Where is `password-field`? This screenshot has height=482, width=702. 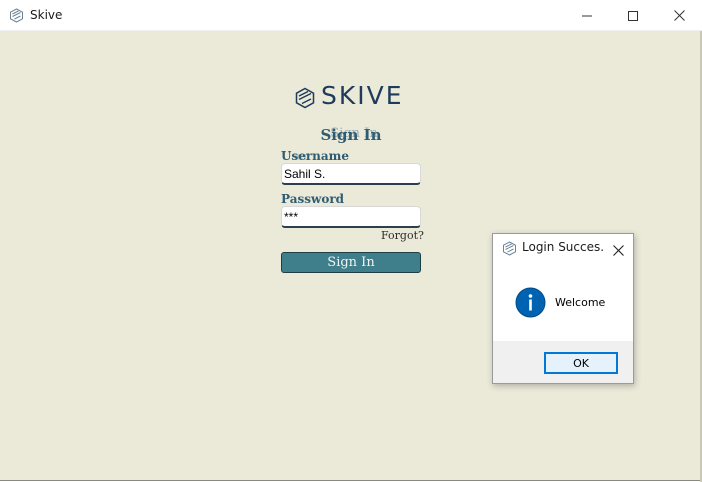
password-field is located at coordinates (351, 217).